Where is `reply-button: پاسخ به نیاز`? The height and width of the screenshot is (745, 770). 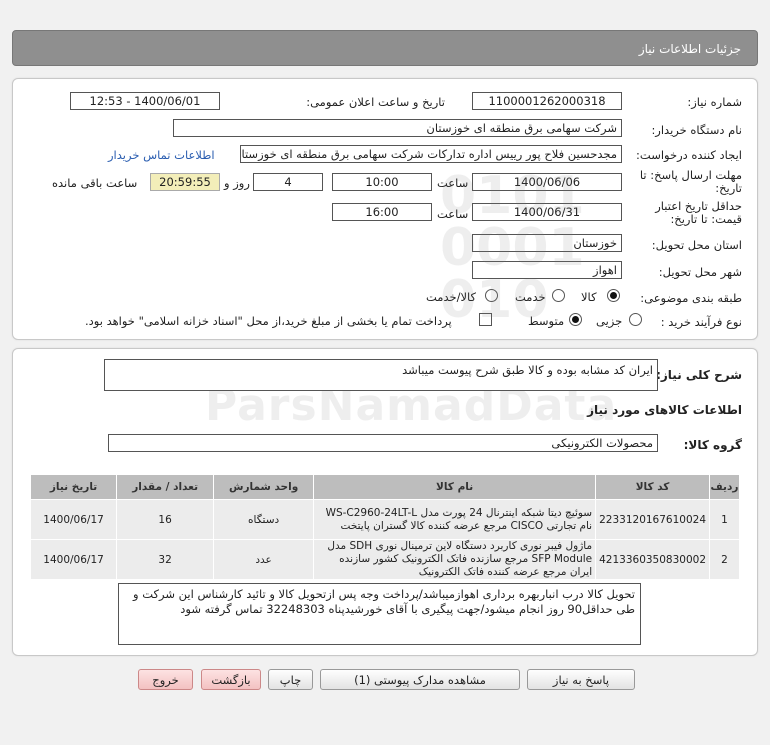 reply-button: پاسخ به نیاز is located at coordinates (581, 679).